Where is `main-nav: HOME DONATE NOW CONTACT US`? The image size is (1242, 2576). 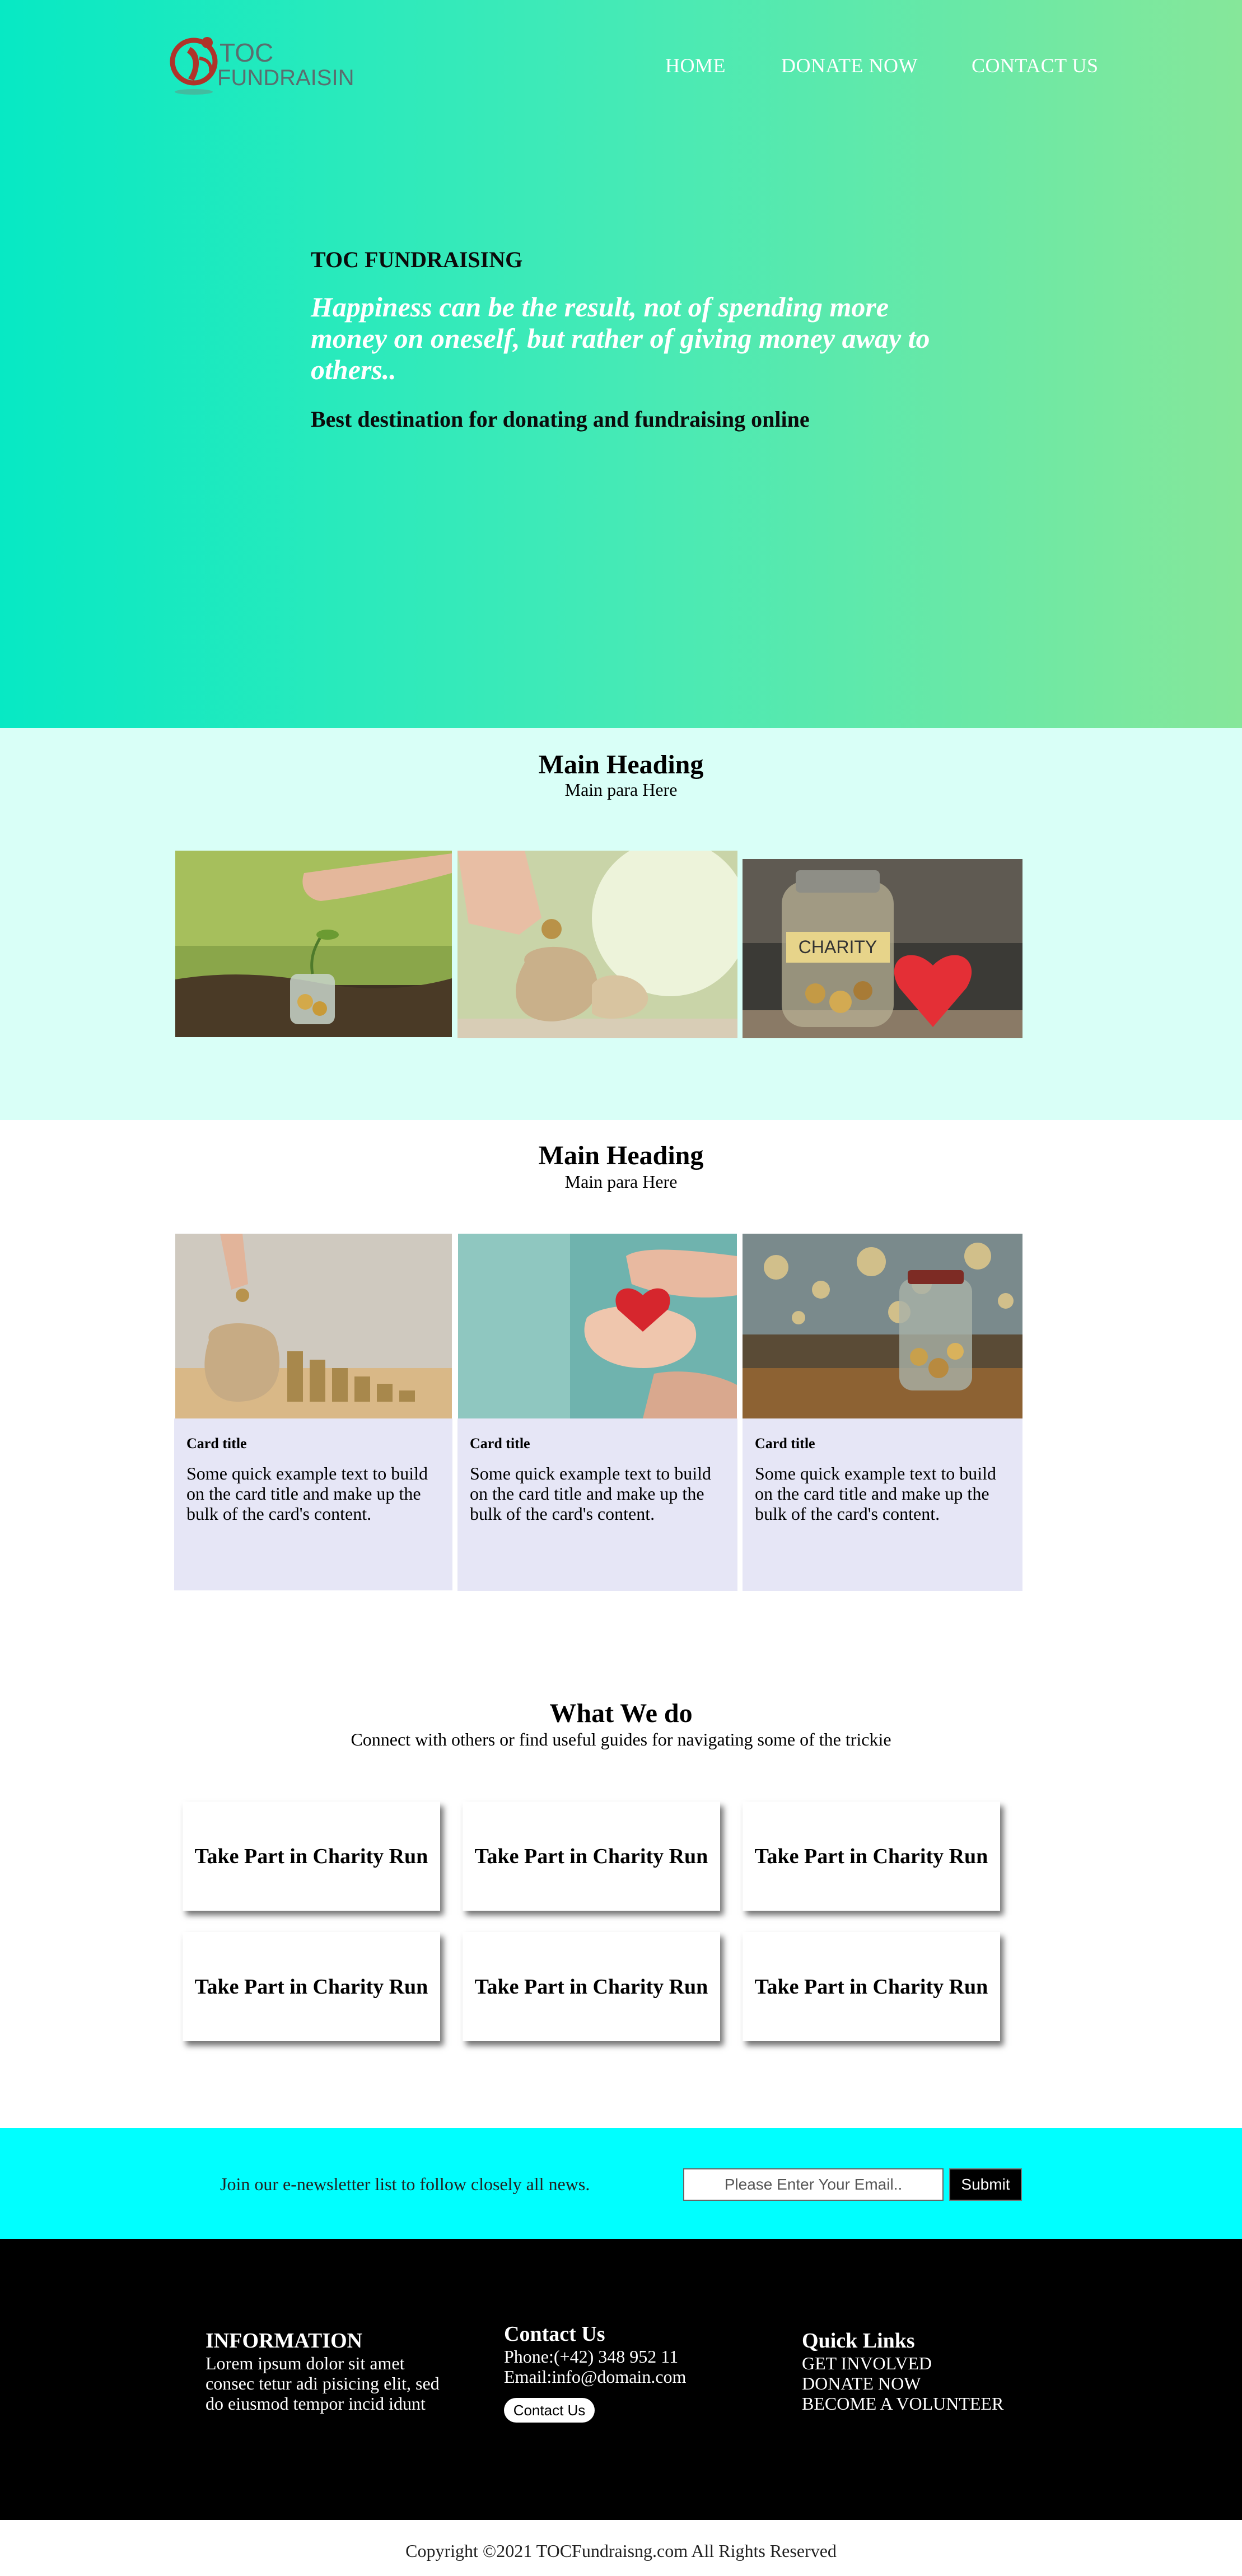
main-nav: HOME DONATE NOW CONTACT US is located at coordinates (896, 68).